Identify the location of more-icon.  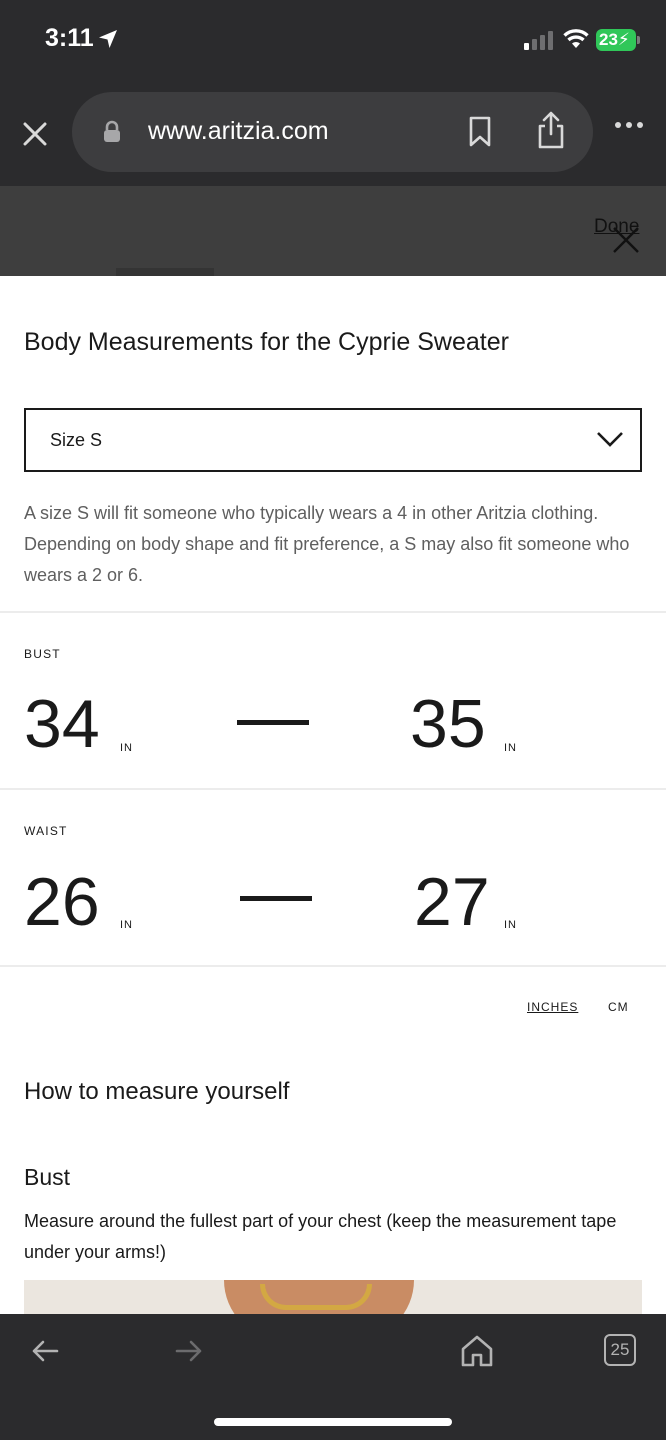
(629, 125).